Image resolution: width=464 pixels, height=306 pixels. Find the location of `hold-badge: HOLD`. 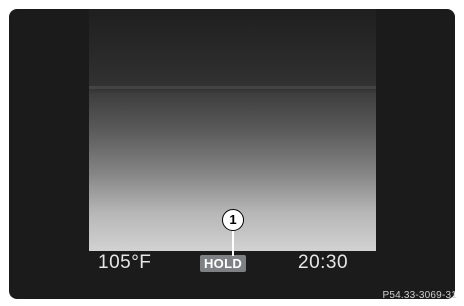

hold-badge: HOLD is located at coordinates (223, 263).